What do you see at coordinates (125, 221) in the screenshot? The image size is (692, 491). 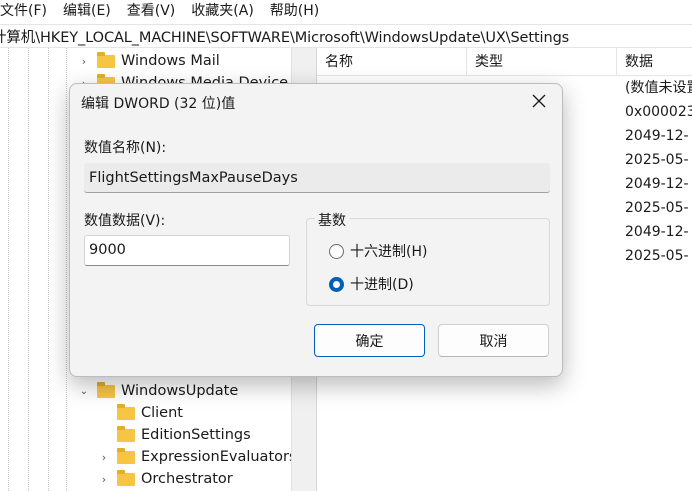 I see `value-data-label: 数值数据(V):` at bounding box center [125, 221].